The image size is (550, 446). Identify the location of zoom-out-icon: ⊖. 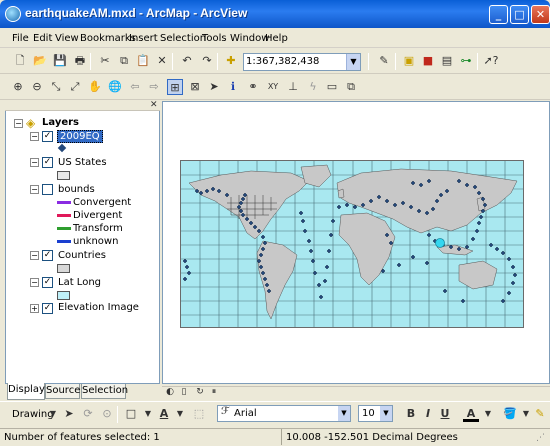
(37, 87).